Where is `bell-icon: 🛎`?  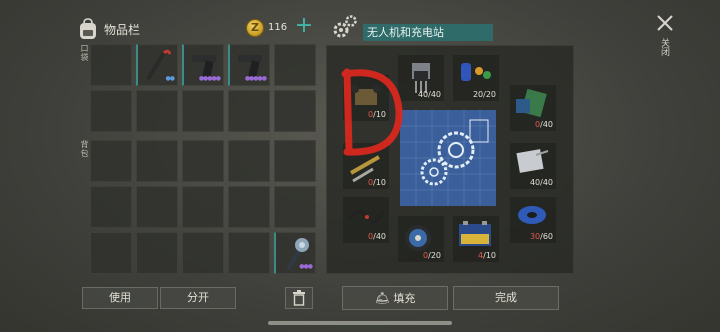
bell-icon: 🛎 is located at coordinates (382, 298).